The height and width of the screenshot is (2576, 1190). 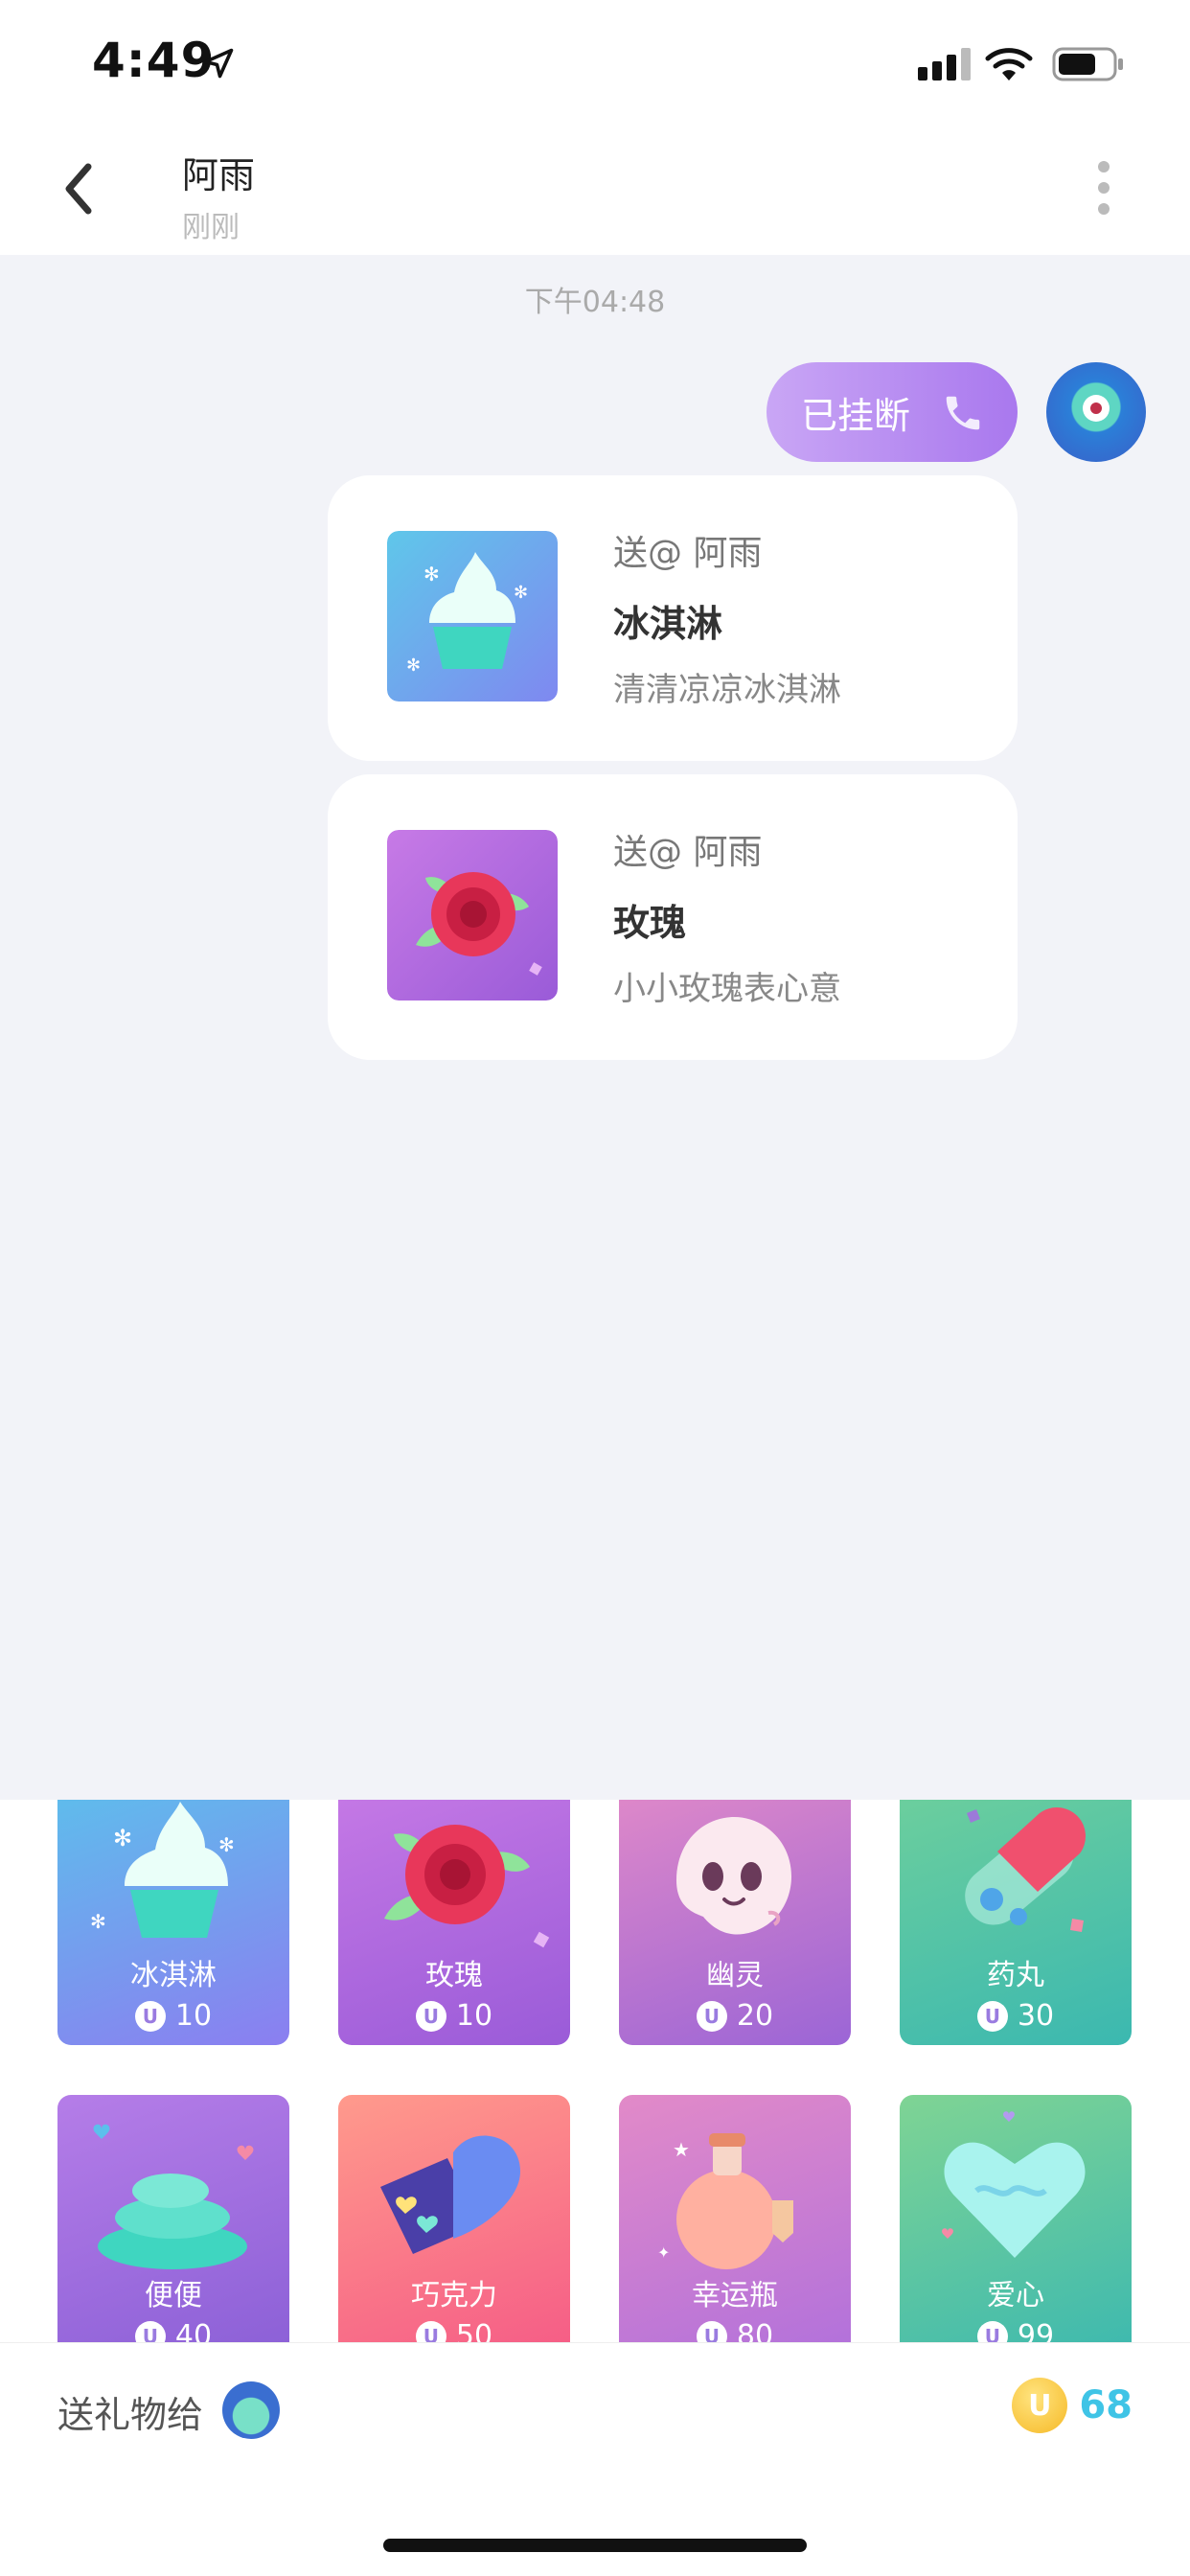 What do you see at coordinates (595, 302) in the screenshot?
I see `chat-timestamp: 下午04:48` at bounding box center [595, 302].